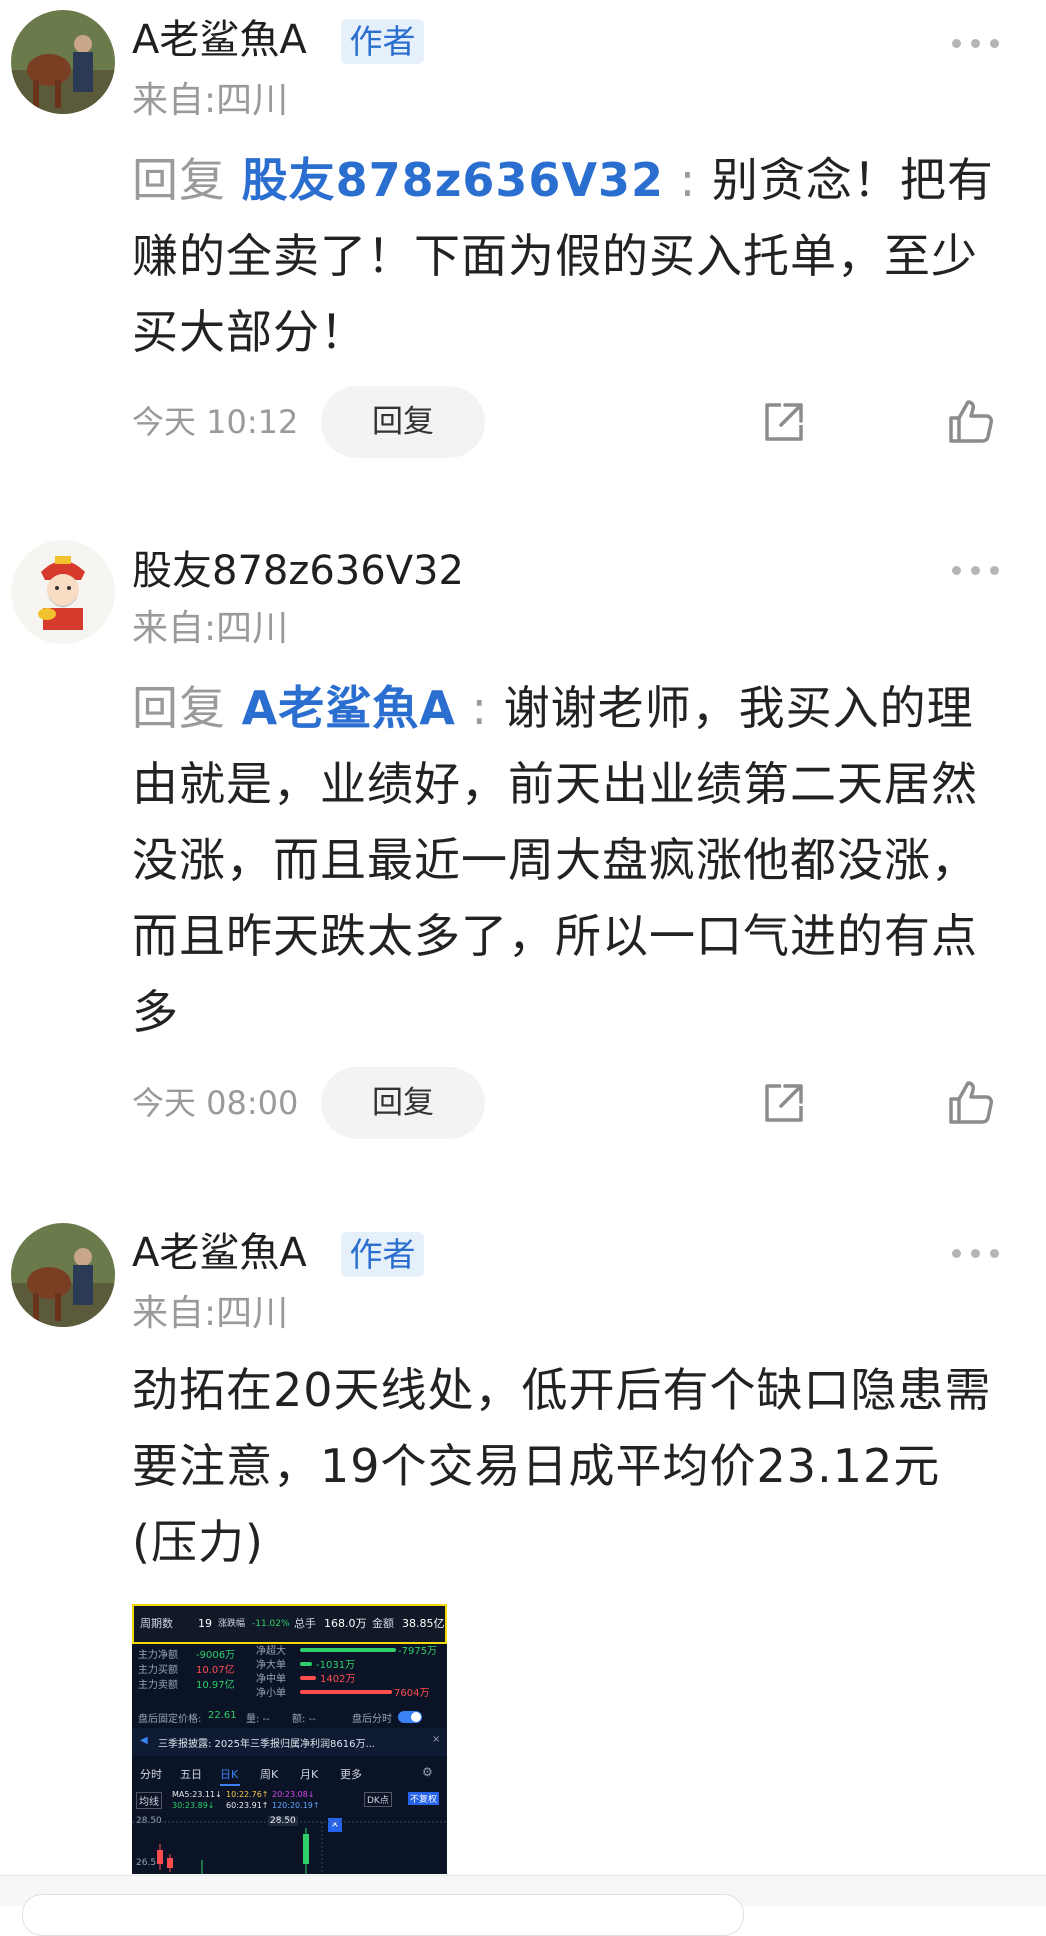 This screenshot has width=1046, height=1936. I want to click on flow-value: 10.07亿, so click(215, 1670).